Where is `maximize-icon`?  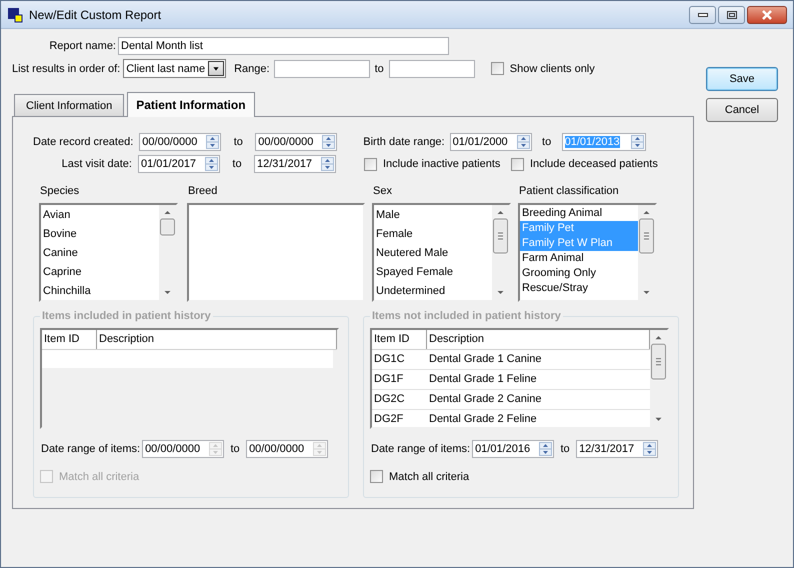 maximize-icon is located at coordinates (731, 14).